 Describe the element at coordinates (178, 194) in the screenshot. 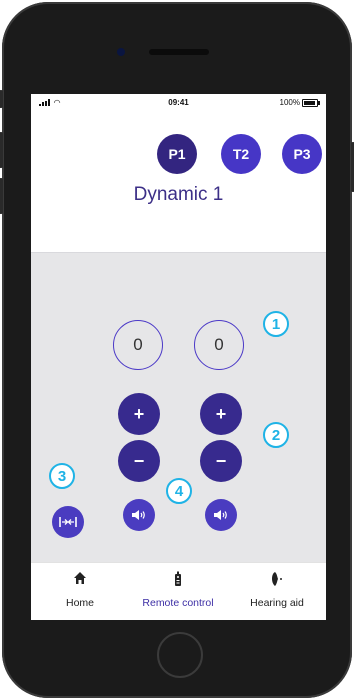

I see `program-title: Dynamic 1` at that location.